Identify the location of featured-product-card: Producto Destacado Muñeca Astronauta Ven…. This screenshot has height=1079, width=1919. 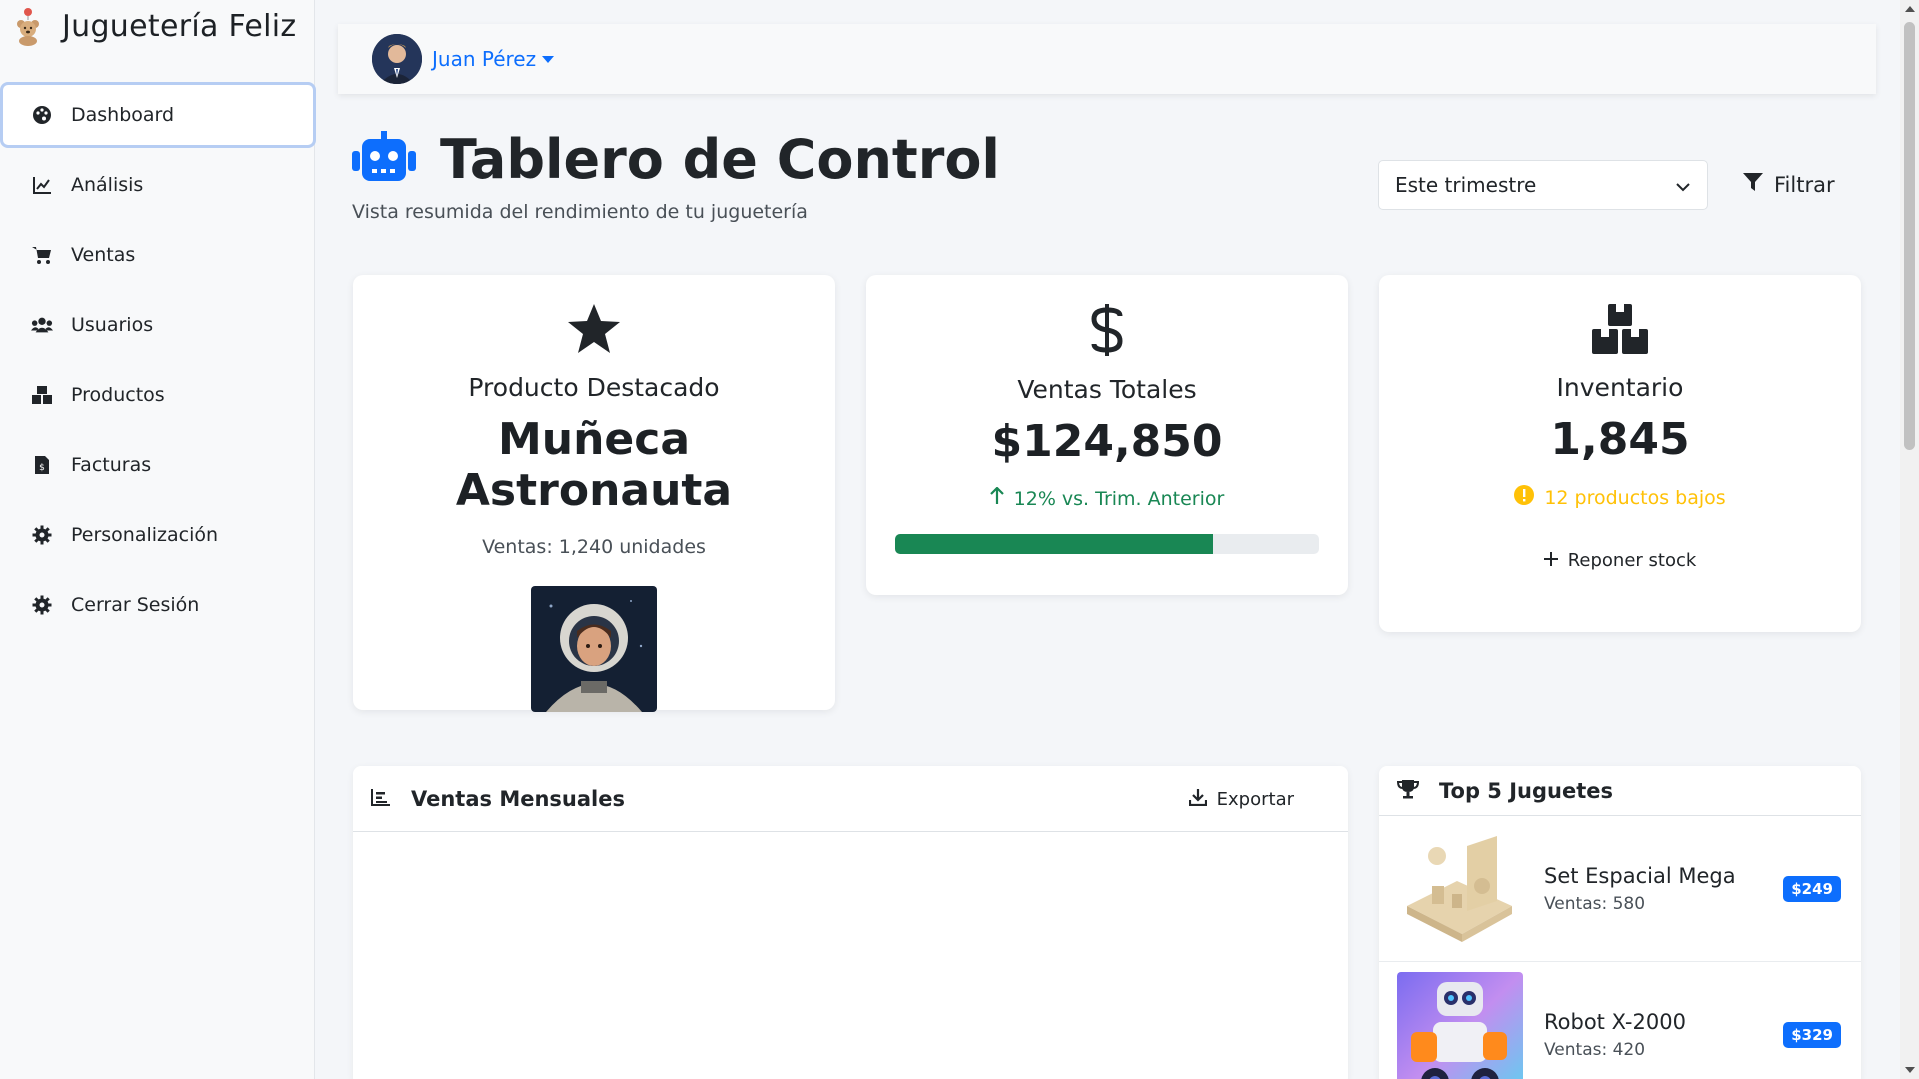
(594, 493).